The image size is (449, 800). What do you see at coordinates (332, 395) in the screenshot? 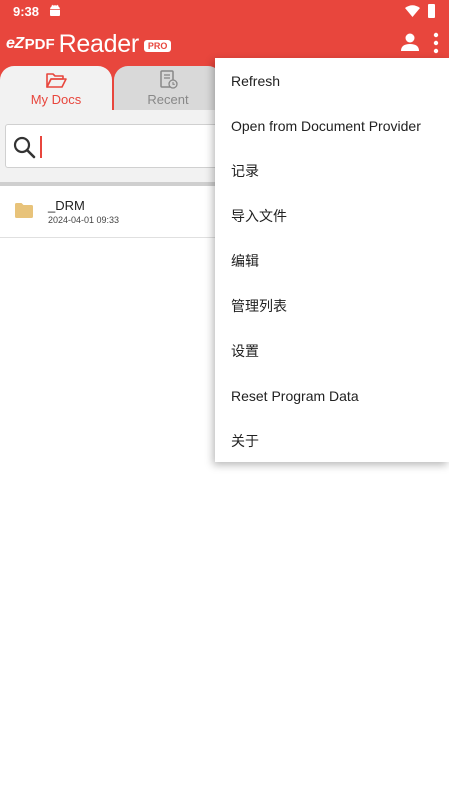
I see `menu-item-reset-program-data: Reset Program Data` at bounding box center [332, 395].